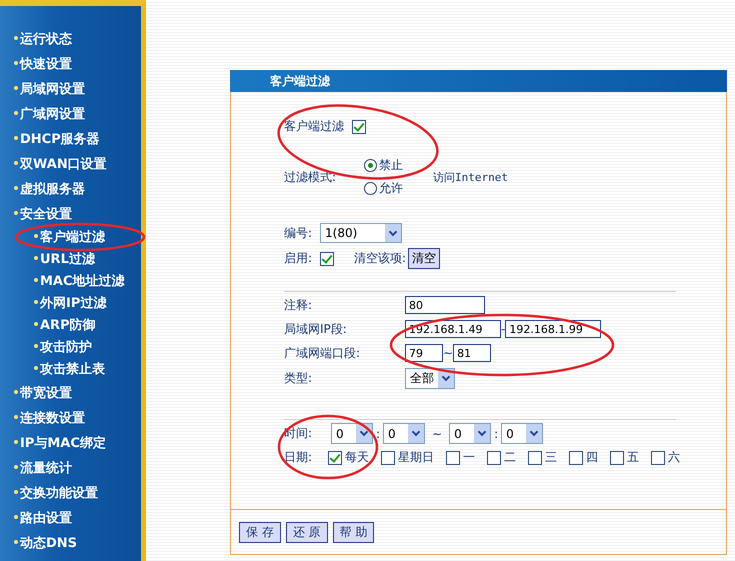 This screenshot has width=735, height=561. I want to click on nav-subitem: 外网IP过滤, so click(70, 304).